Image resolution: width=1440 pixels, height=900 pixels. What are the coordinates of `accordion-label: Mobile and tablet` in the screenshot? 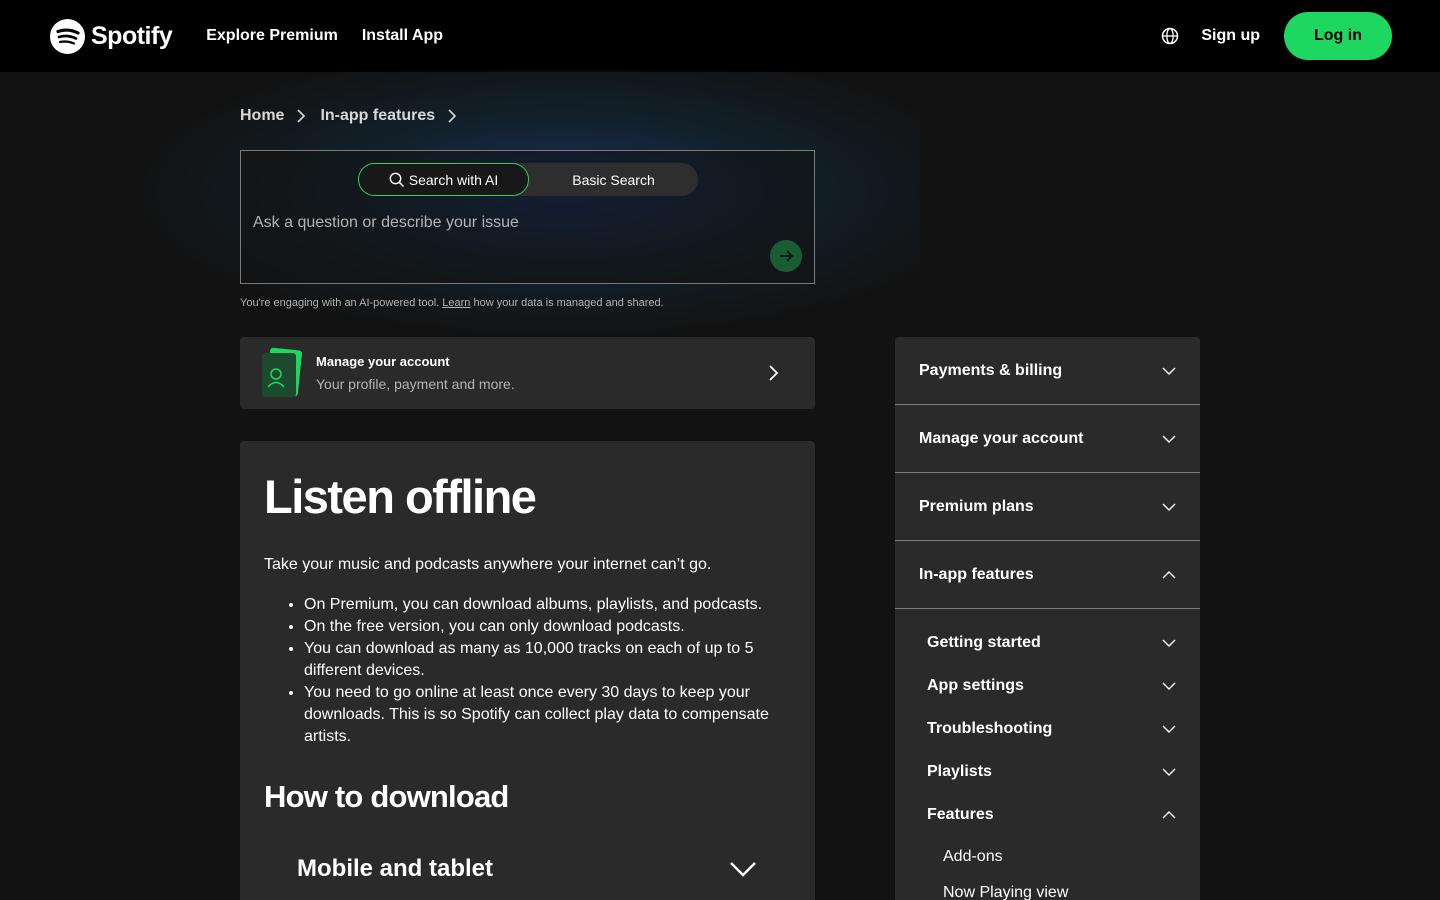 It's located at (395, 868).